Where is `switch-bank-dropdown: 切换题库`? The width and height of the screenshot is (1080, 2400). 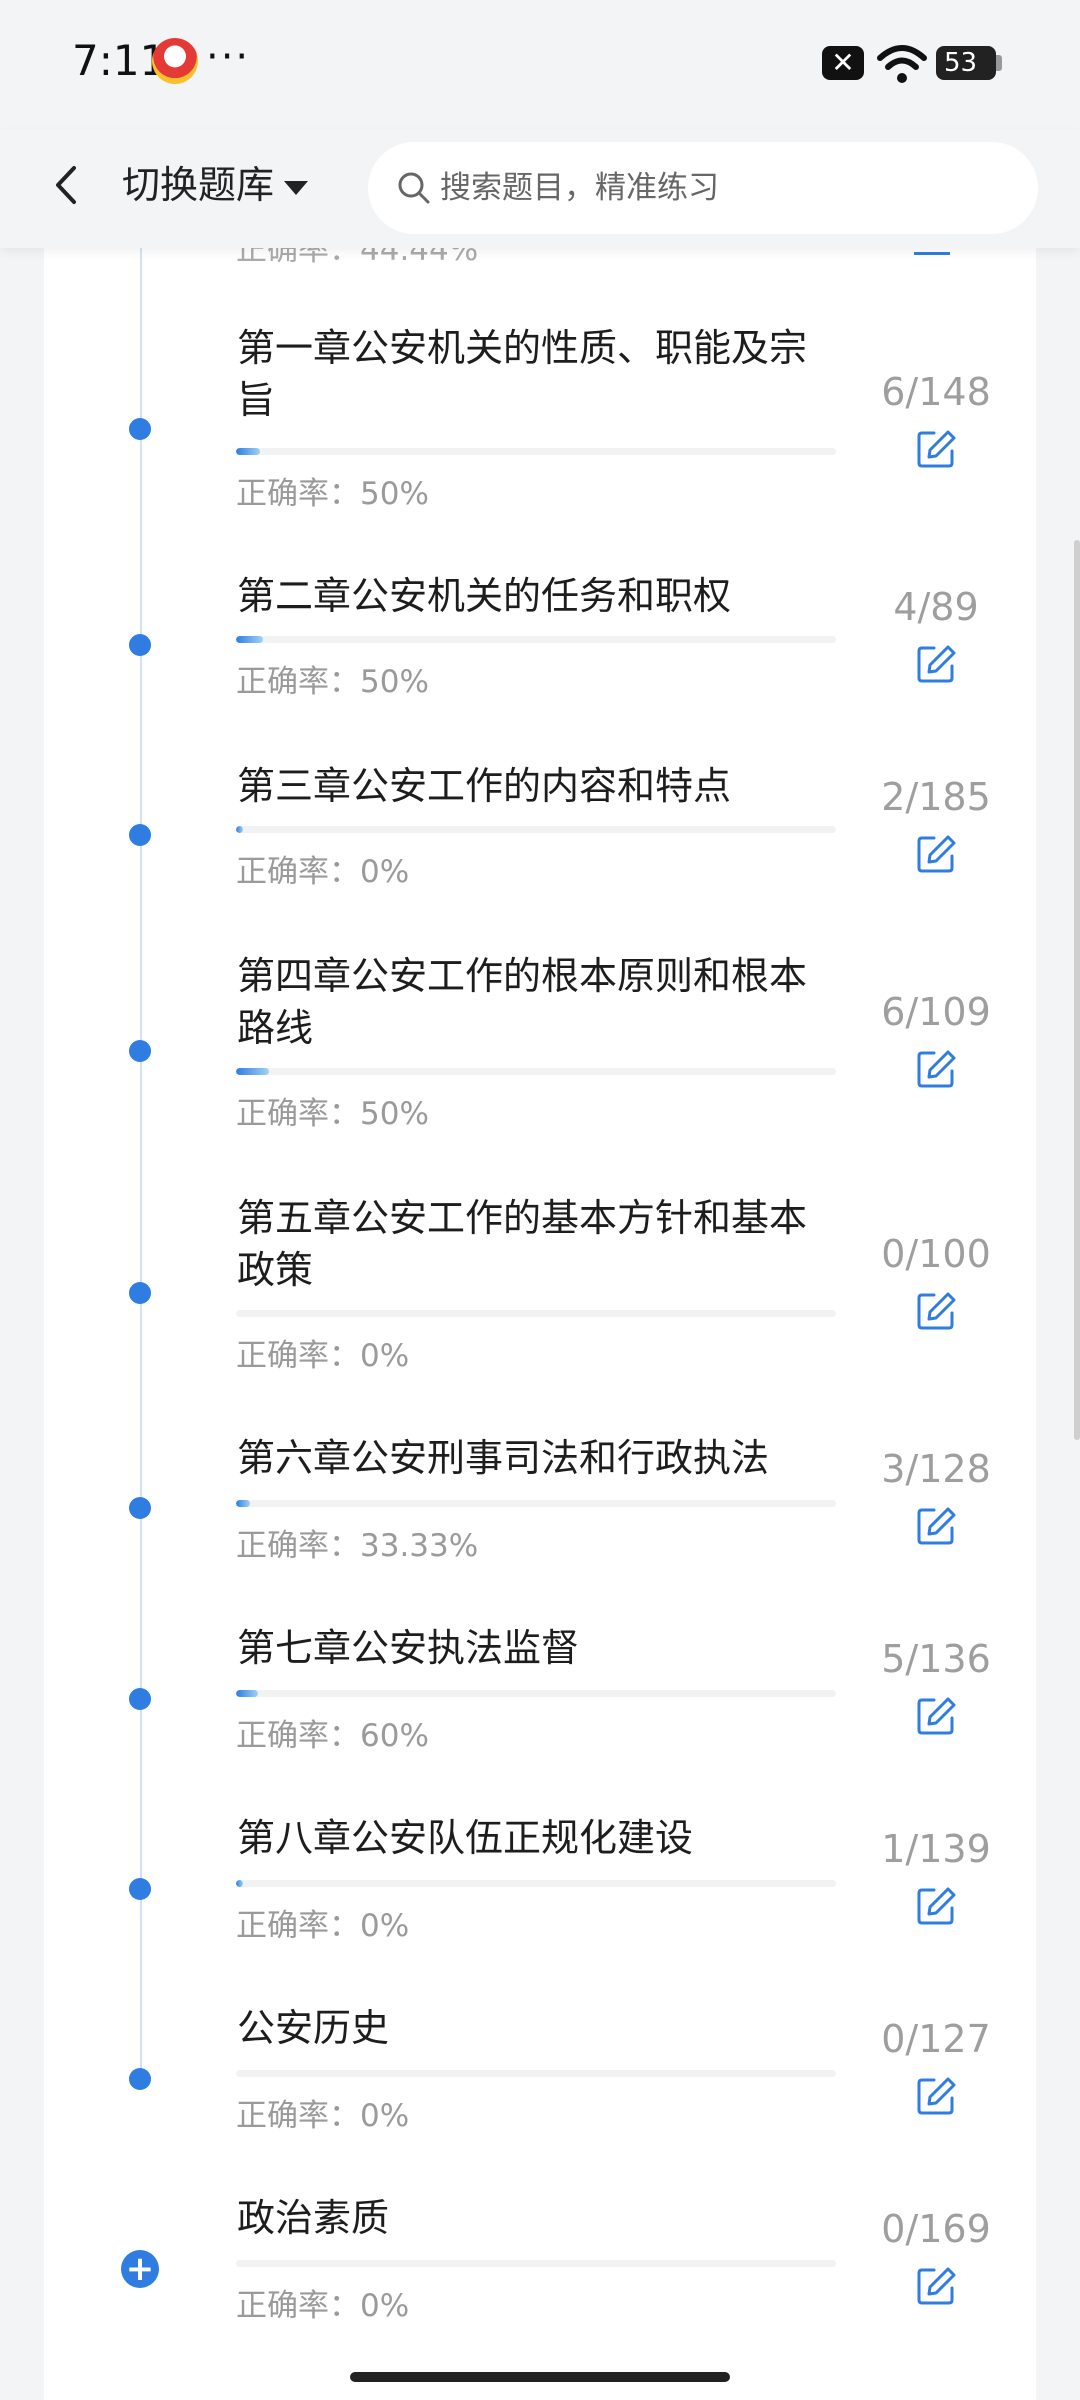
switch-bank-dropdown: 切换题库 is located at coordinates (215, 185).